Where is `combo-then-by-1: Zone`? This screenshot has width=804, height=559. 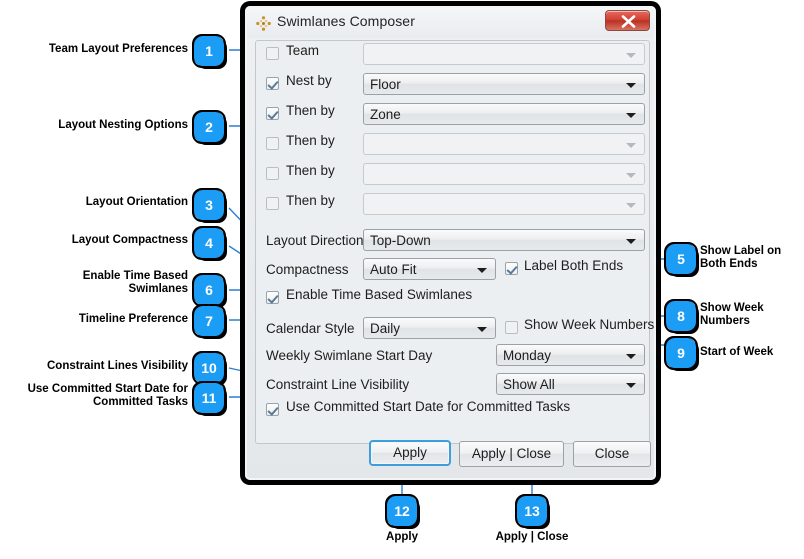
combo-then-by-1: Zone is located at coordinates (504, 114).